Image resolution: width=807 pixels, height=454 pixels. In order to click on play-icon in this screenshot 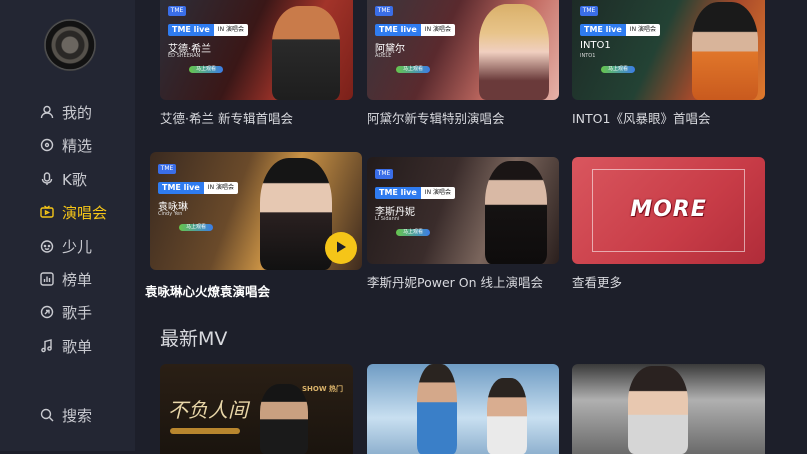, I will do `click(341, 248)`.